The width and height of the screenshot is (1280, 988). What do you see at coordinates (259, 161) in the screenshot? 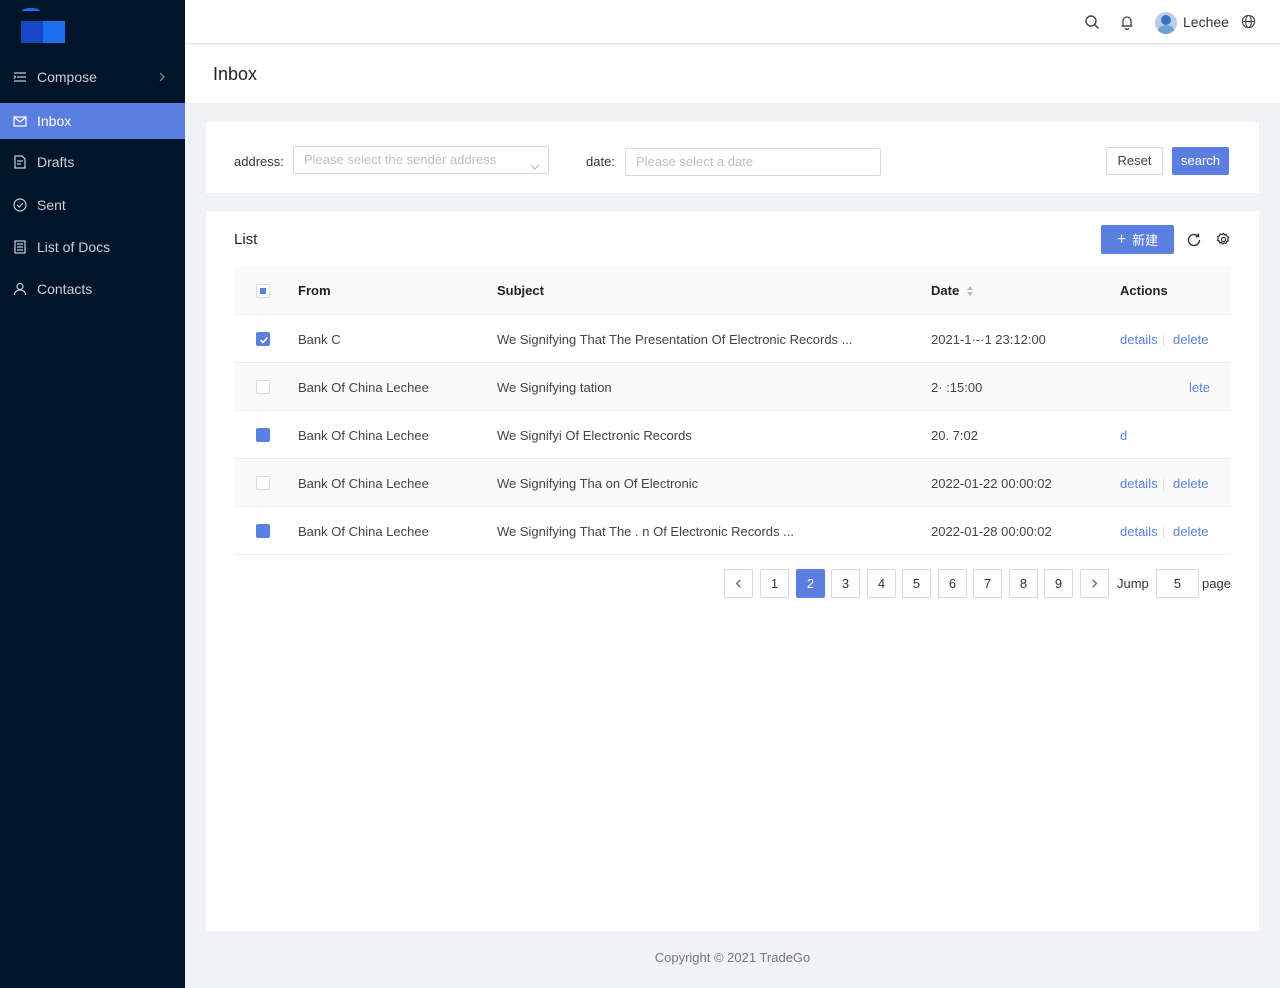
I see `address-label: address:` at bounding box center [259, 161].